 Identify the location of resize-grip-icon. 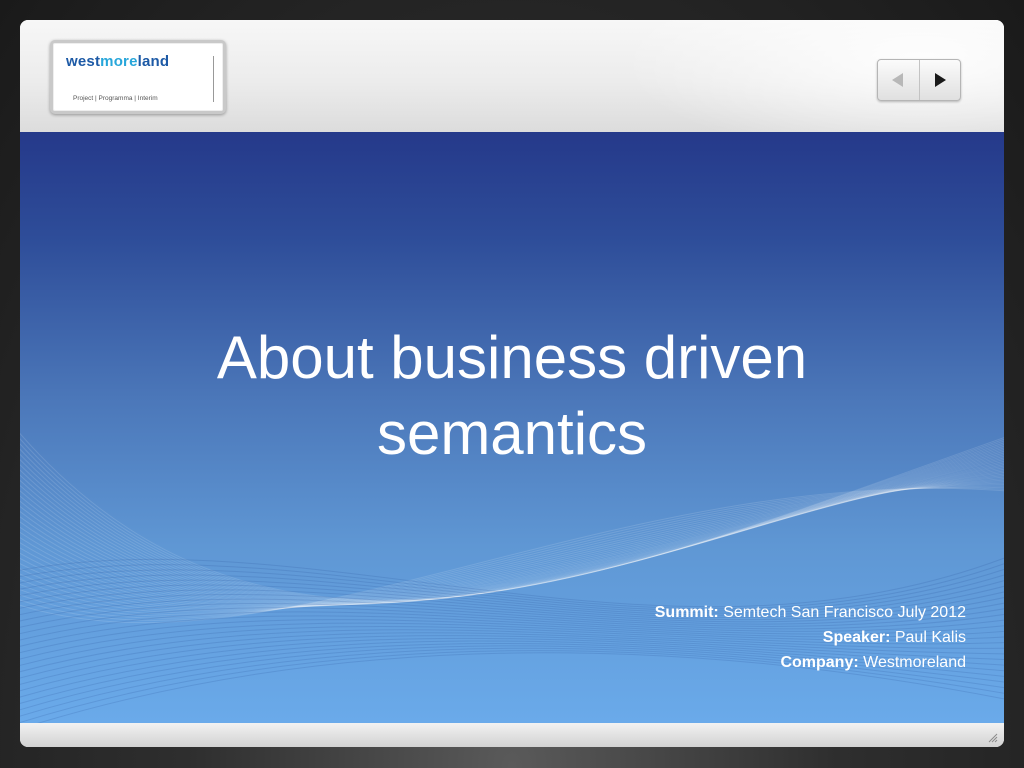
(992, 737).